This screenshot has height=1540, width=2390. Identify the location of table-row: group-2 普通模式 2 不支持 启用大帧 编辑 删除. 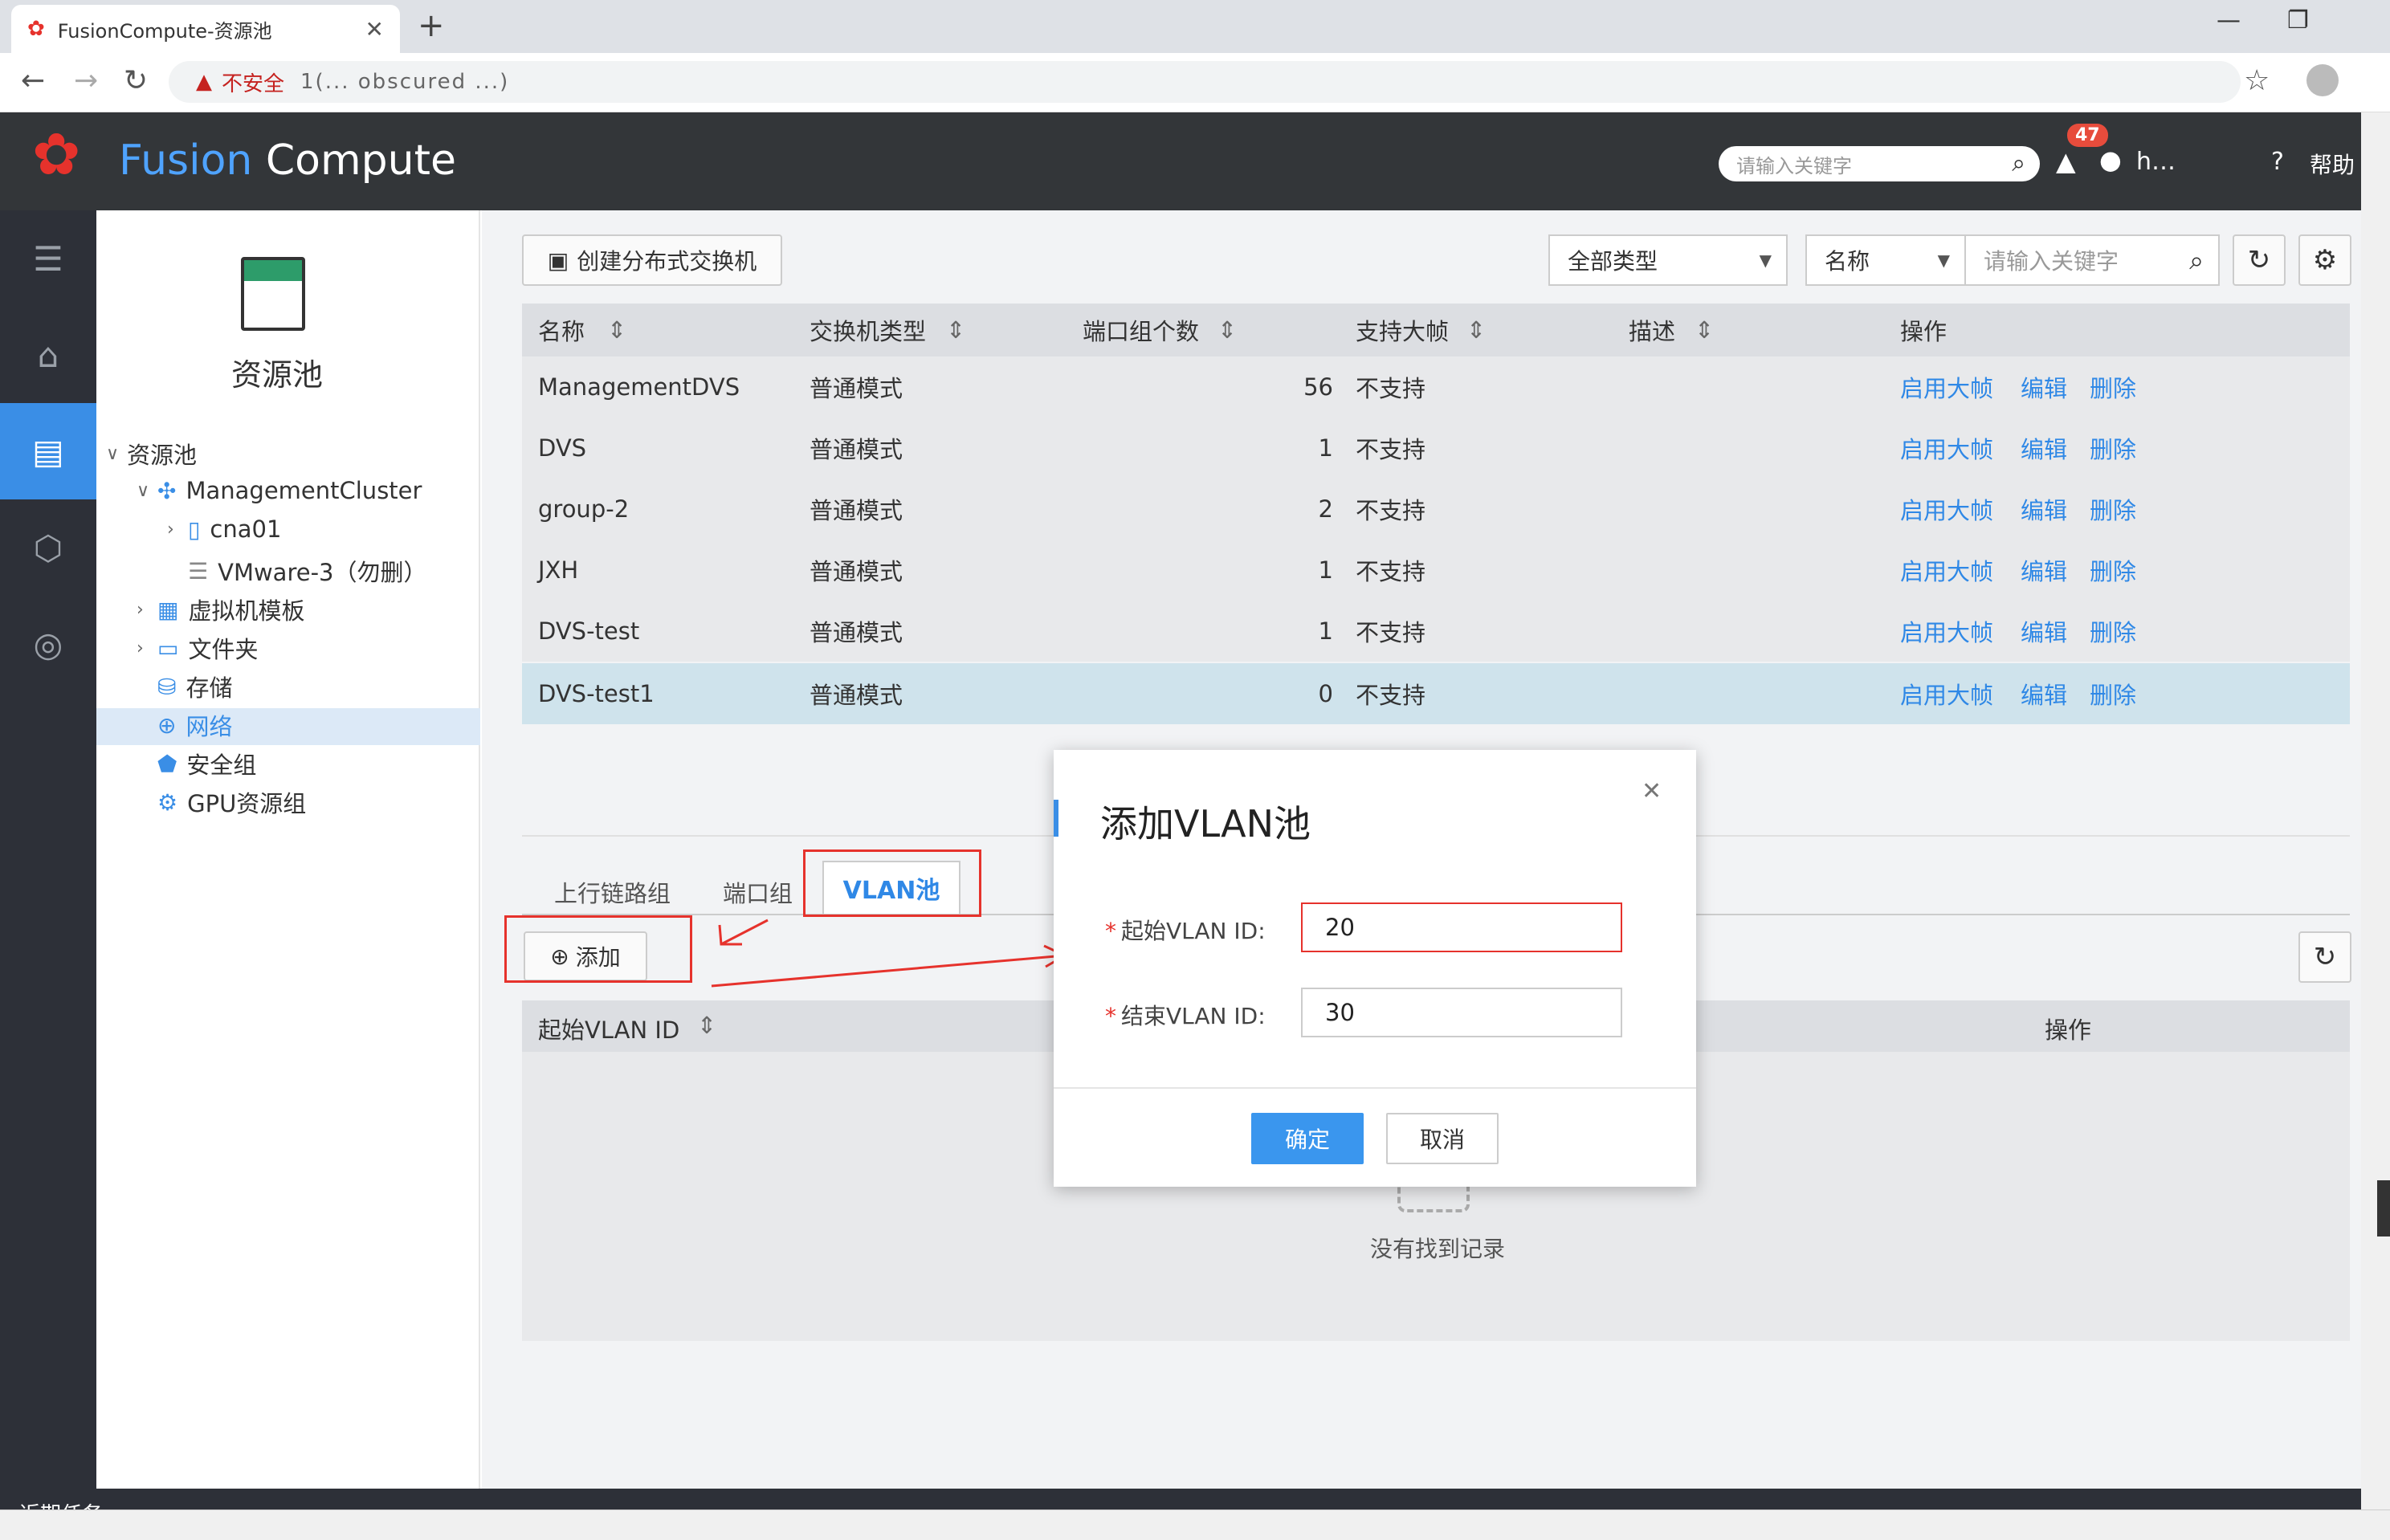
(1436, 509).